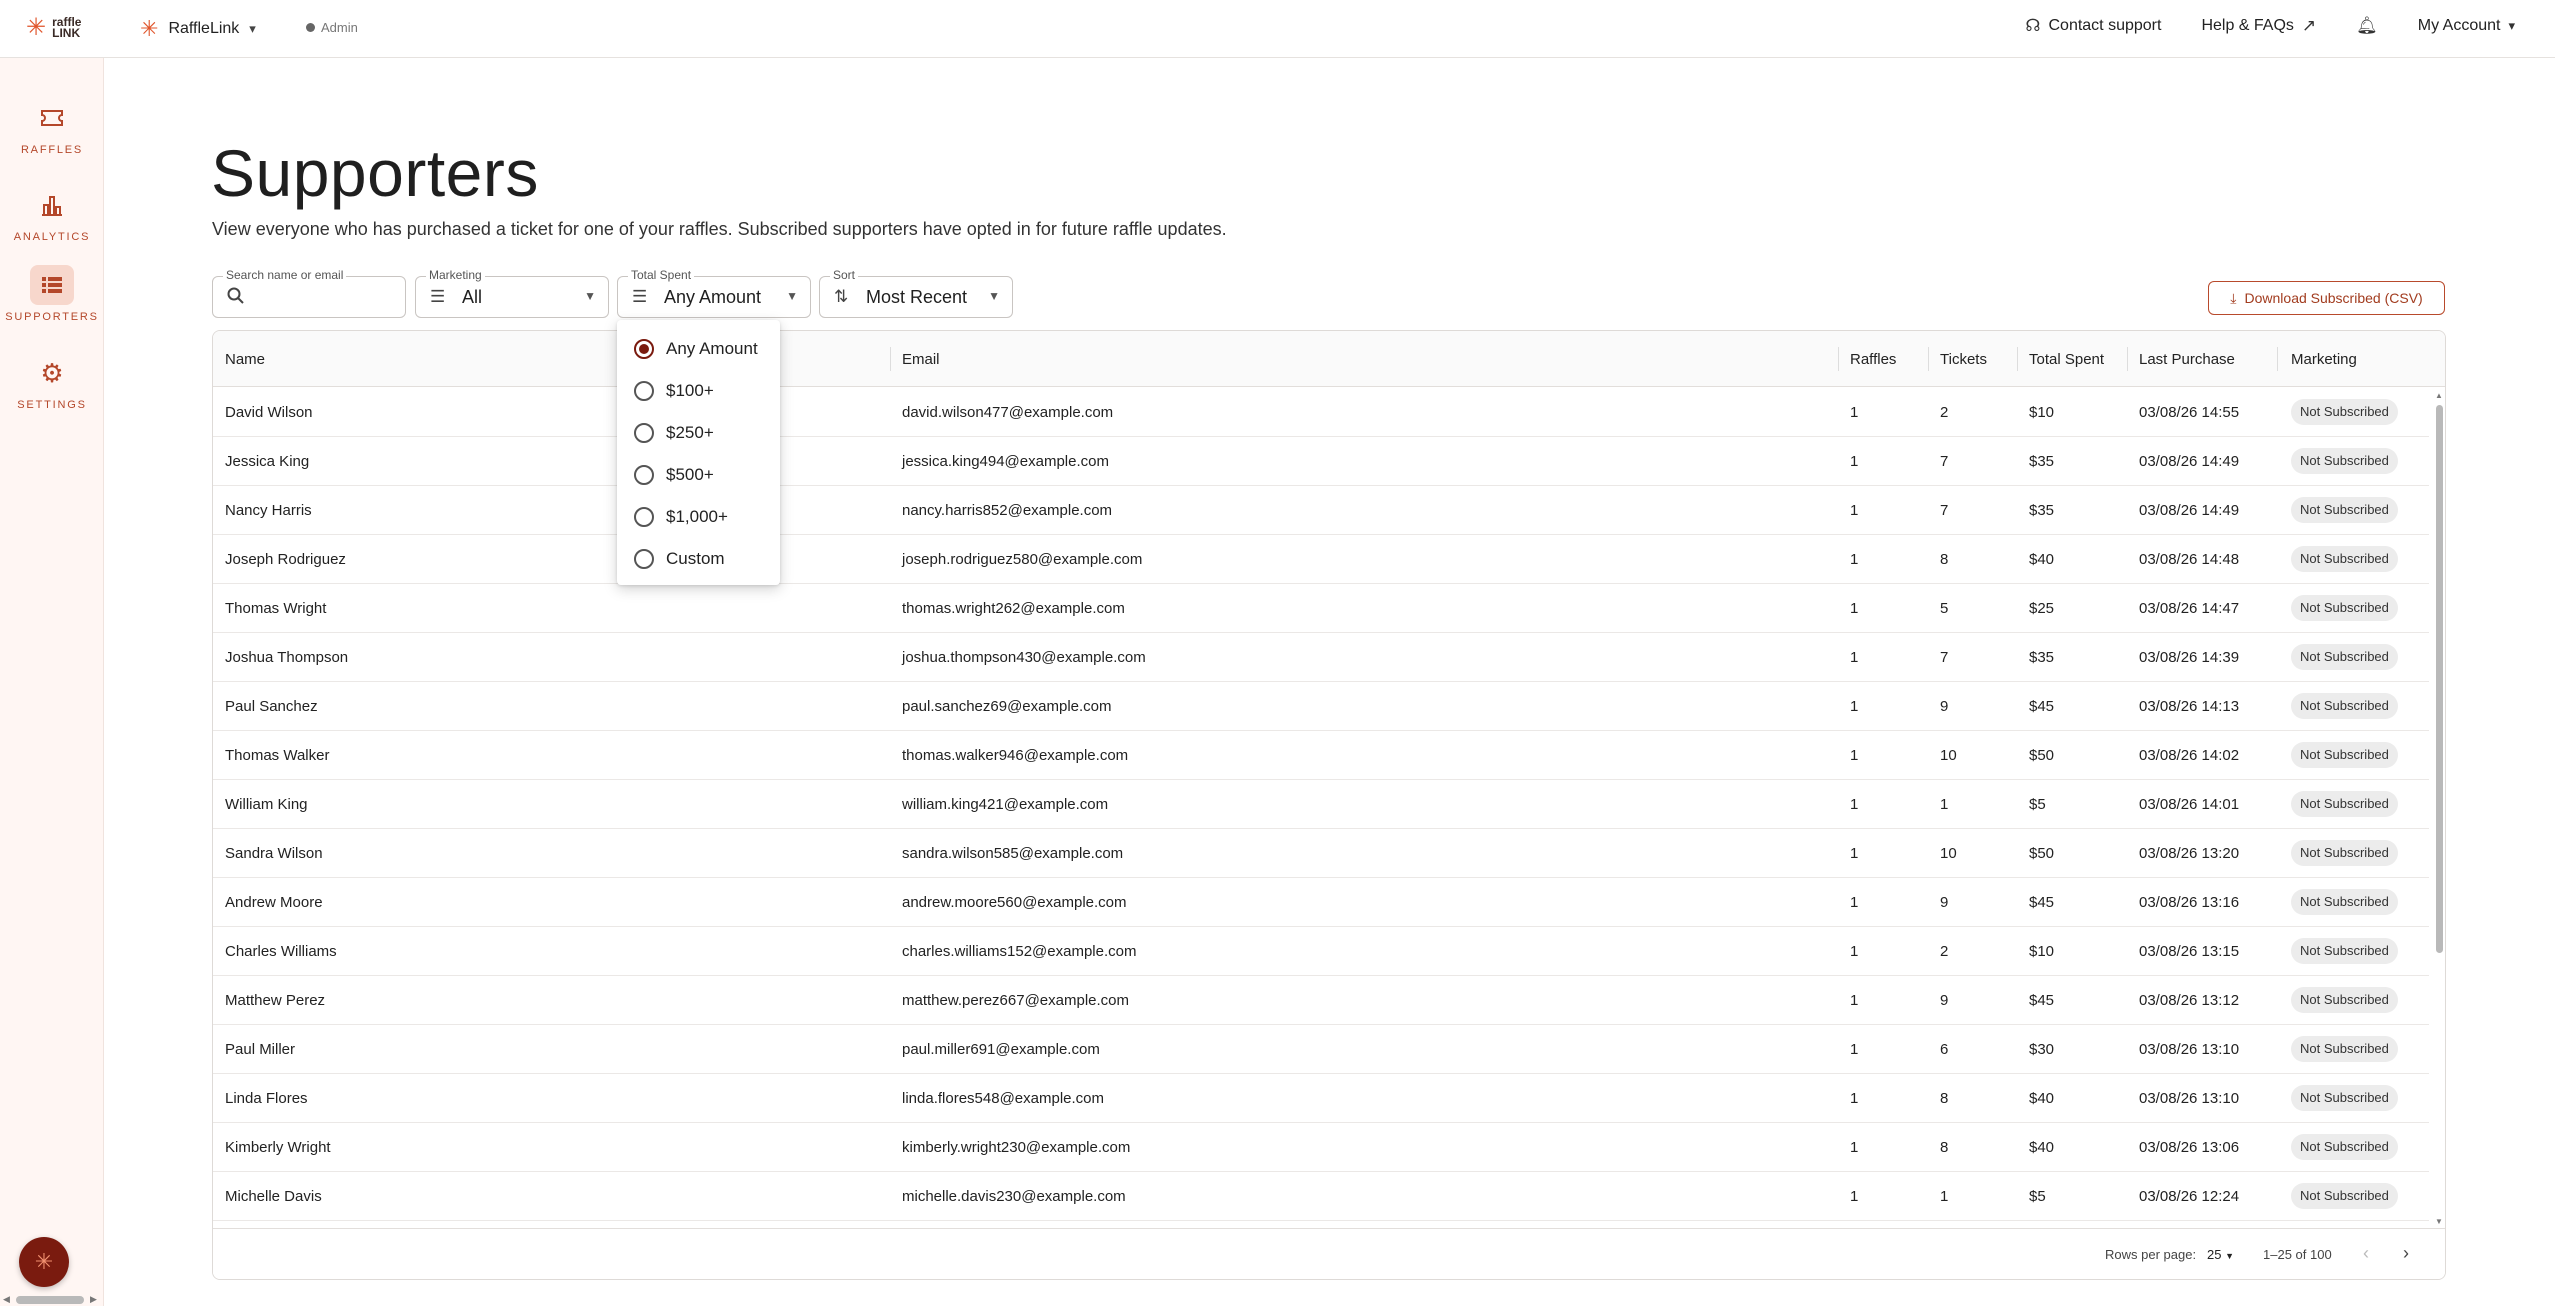 This screenshot has height=1306, width=2555. I want to click on horizontal-scrollbar: ◀ ▶, so click(52, 1299).